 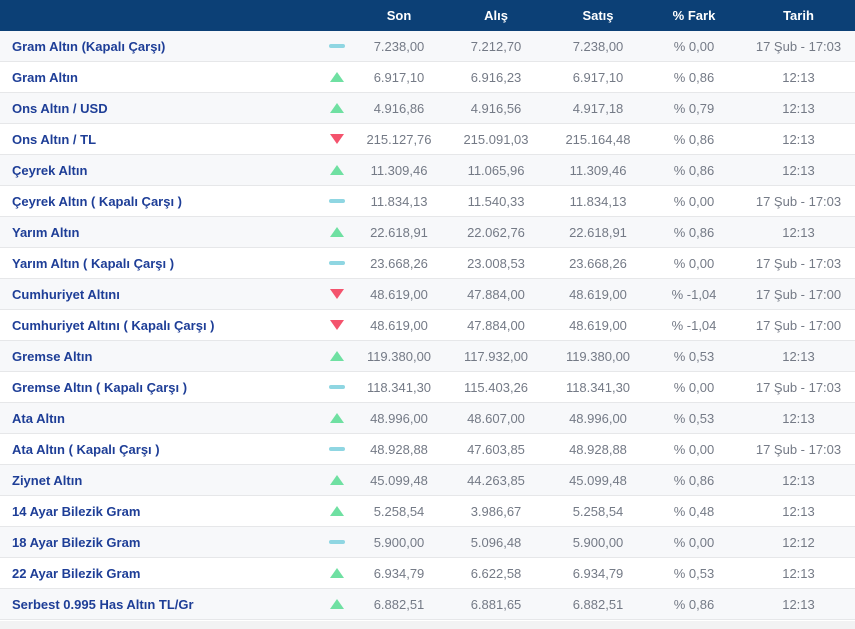 What do you see at coordinates (496, 449) in the screenshot?
I see `alis-value: 47.603,85` at bounding box center [496, 449].